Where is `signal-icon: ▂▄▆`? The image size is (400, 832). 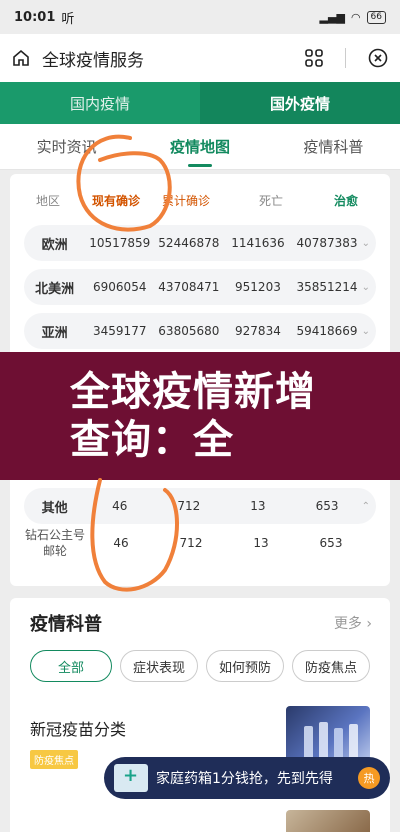 signal-icon: ▂▄▆ is located at coordinates (332, 17).